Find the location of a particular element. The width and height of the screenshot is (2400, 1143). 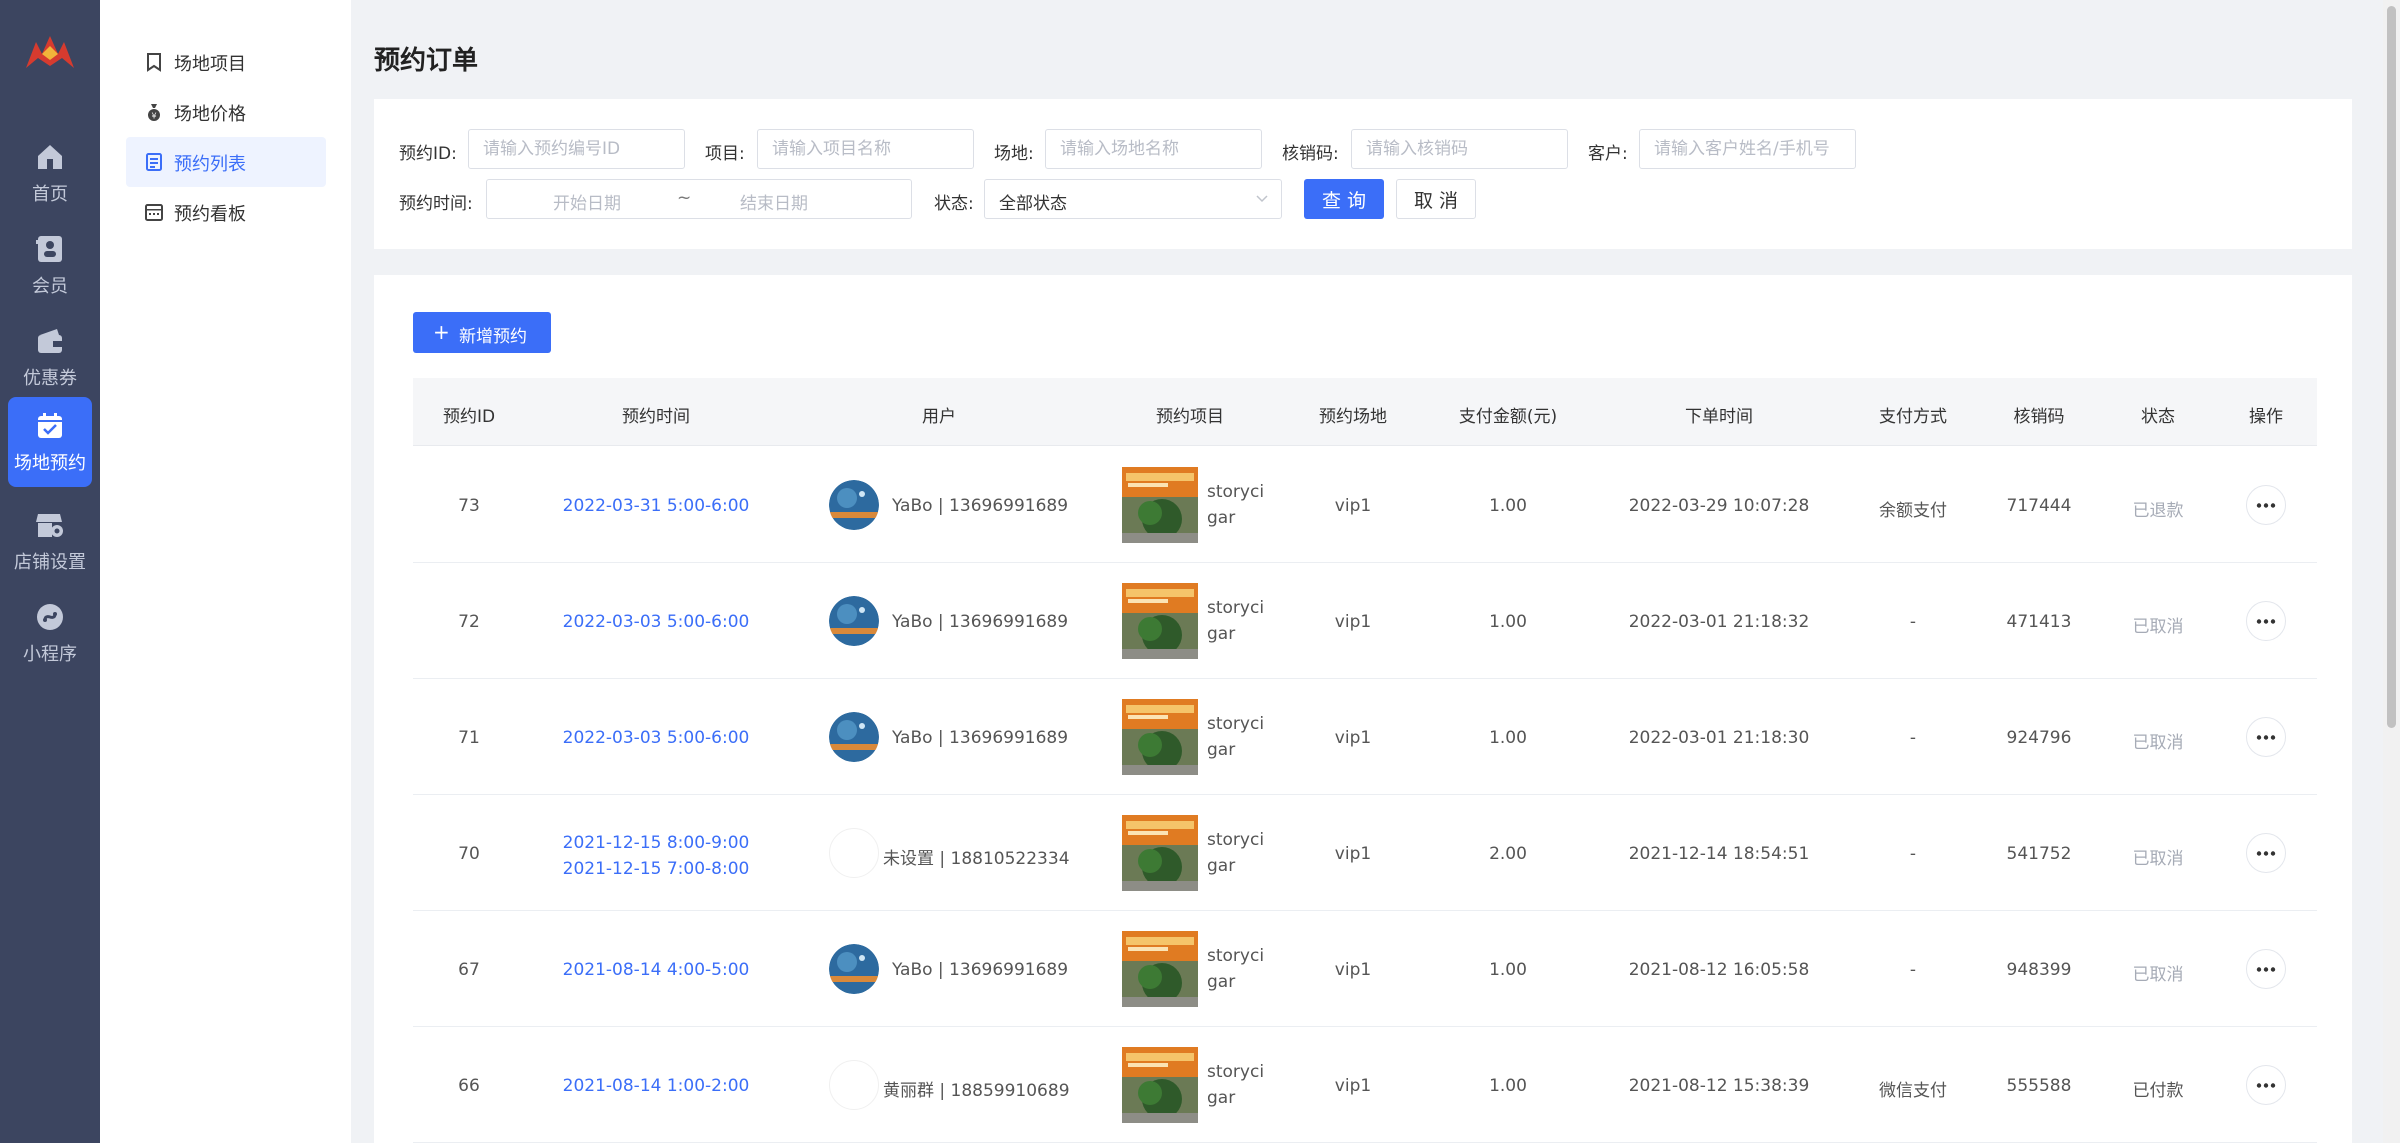

status-text: 已退款 is located at coordinates (2158, 511).